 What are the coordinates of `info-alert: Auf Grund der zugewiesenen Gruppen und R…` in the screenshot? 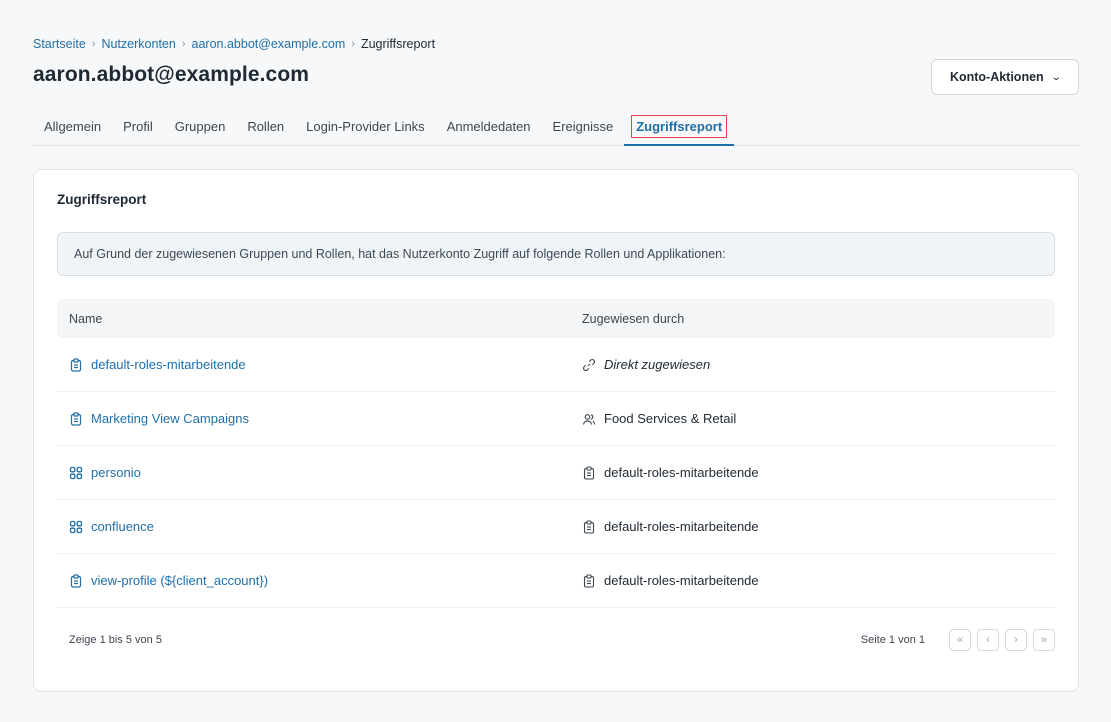 It's located at (556, 254).